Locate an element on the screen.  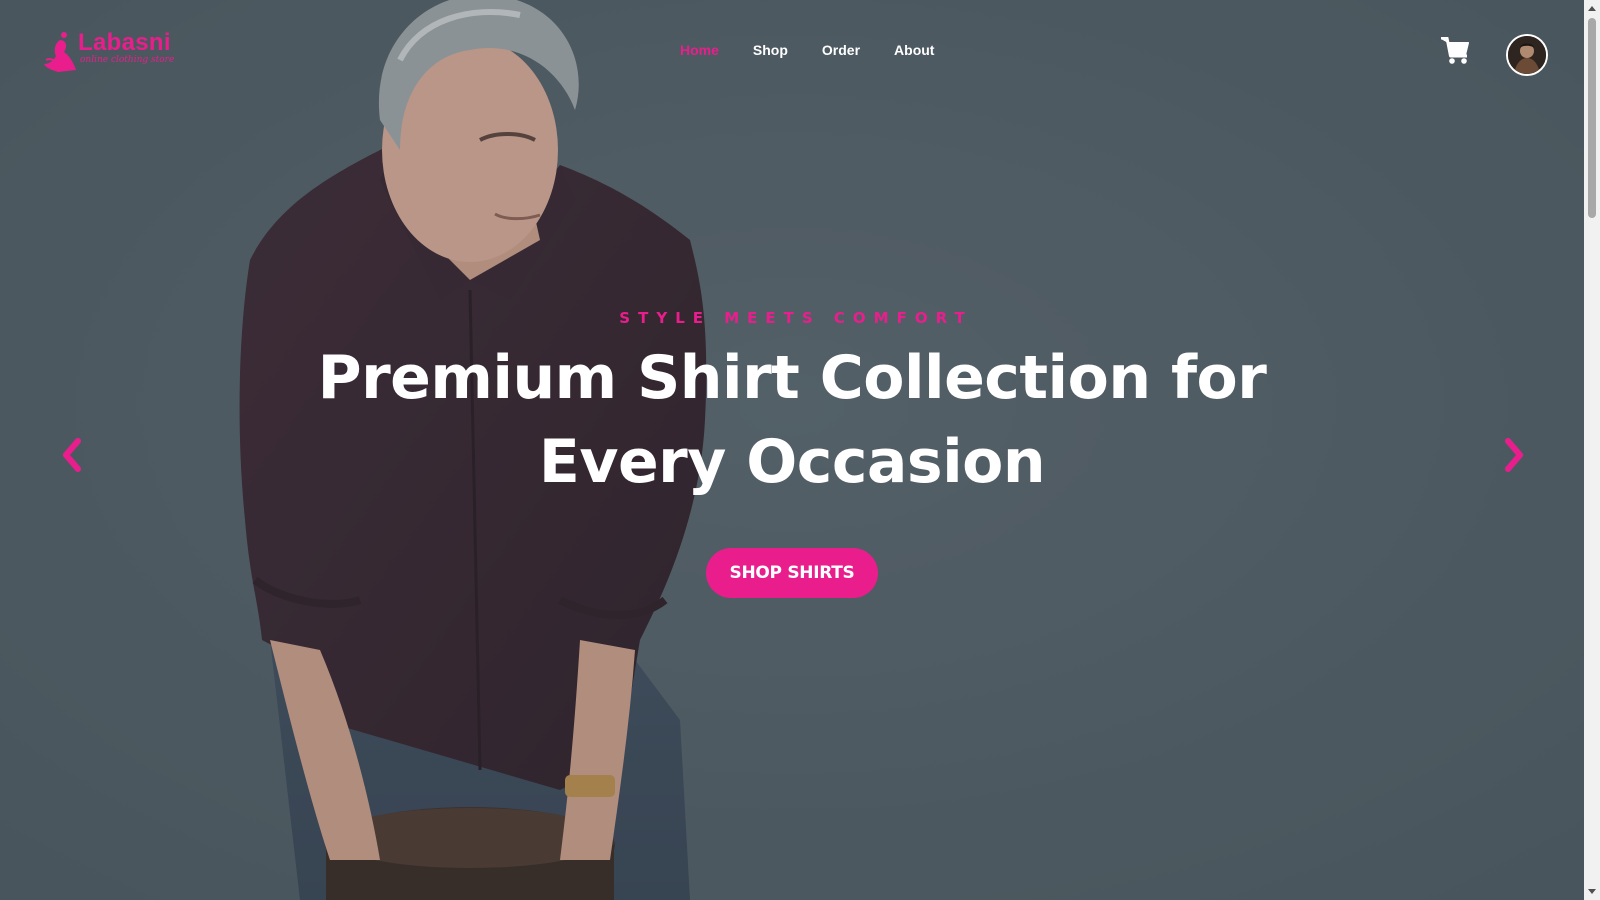
nav-item-about: About is located at coordinates (914, 50).